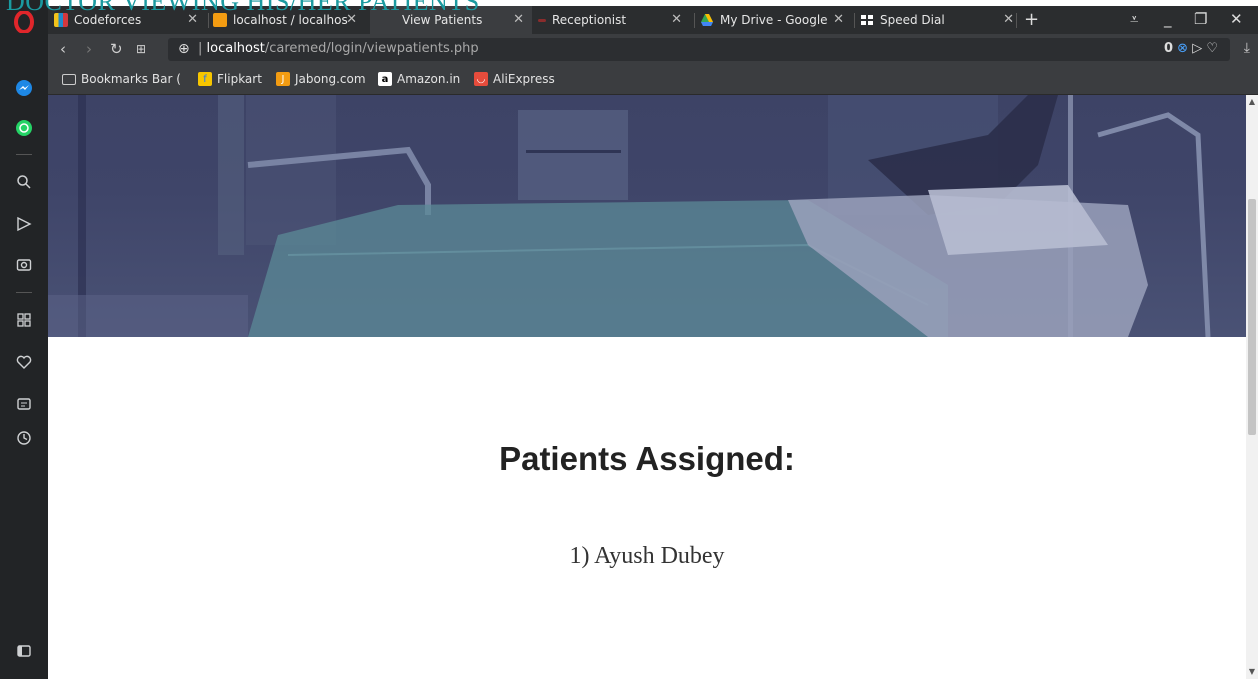 This screenshot has width=1258, height=679. I want to click on globe-icon: ⊕, so click(184, 49).